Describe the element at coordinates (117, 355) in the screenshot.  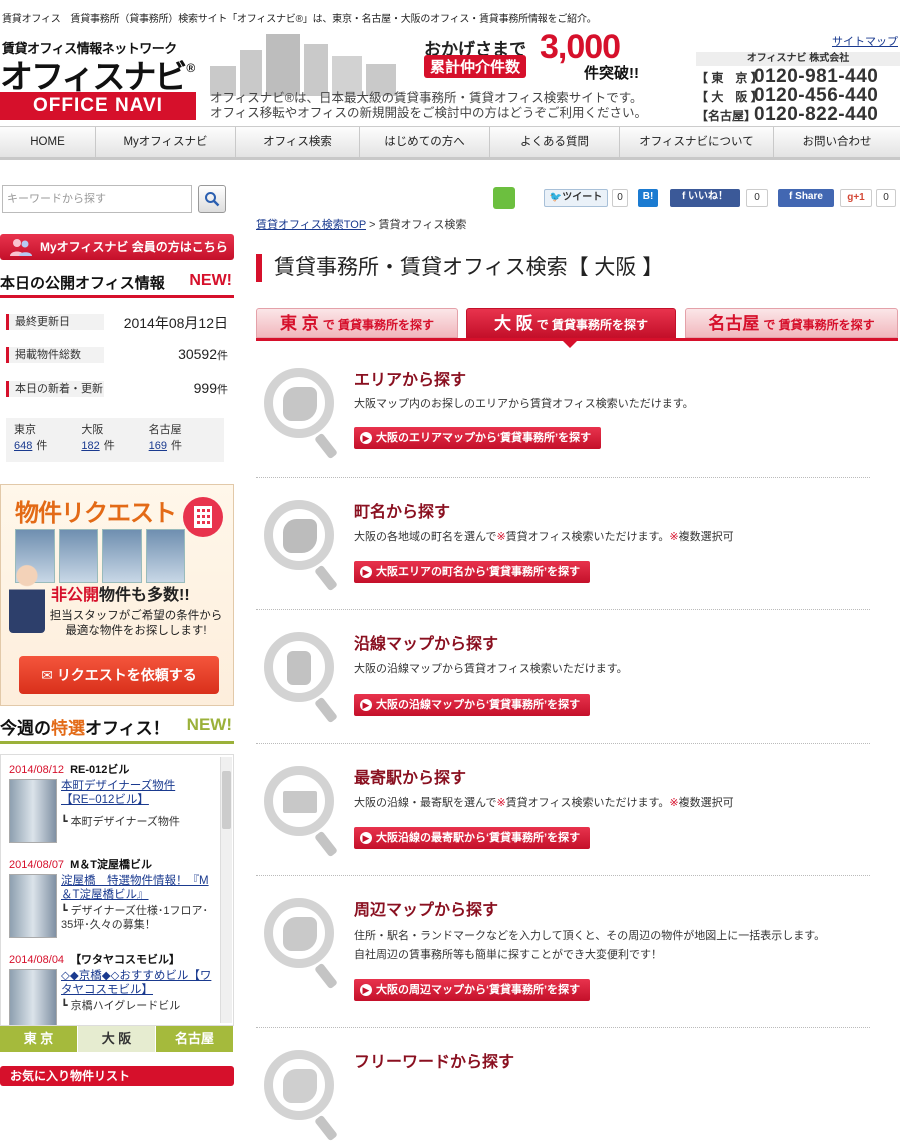
I see `stat-total-listings: 掲載物件総数 30592件` at that location.